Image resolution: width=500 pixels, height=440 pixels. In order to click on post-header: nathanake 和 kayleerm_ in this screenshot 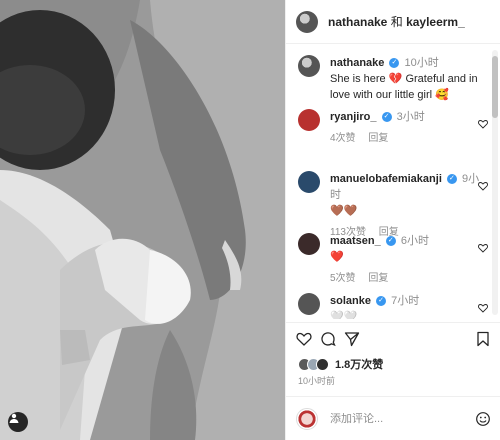, I will do `click(393, 22)`.